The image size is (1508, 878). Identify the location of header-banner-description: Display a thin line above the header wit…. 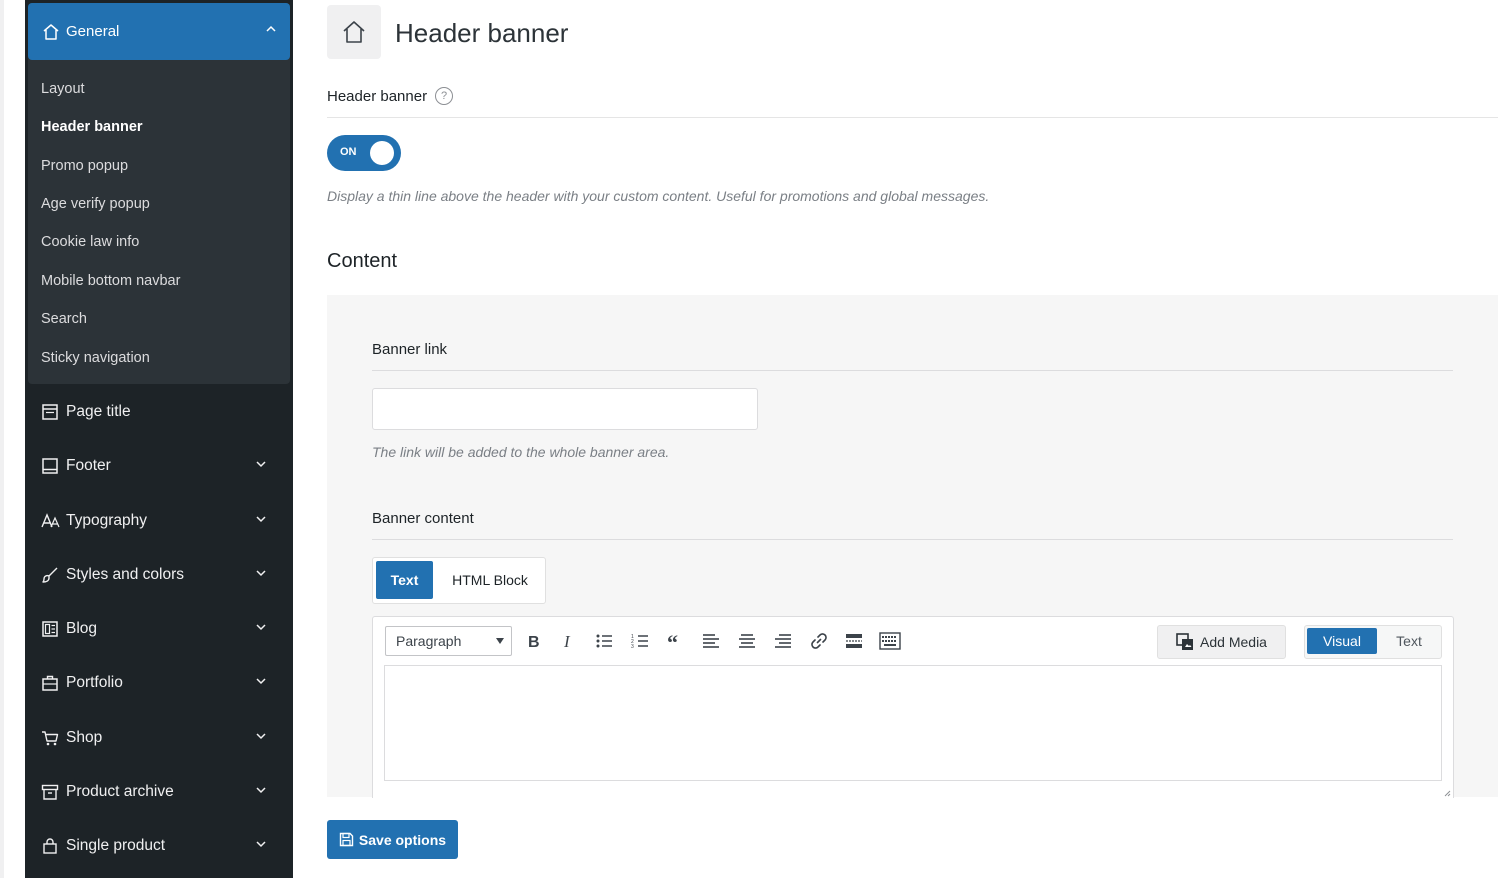
(658, 196).